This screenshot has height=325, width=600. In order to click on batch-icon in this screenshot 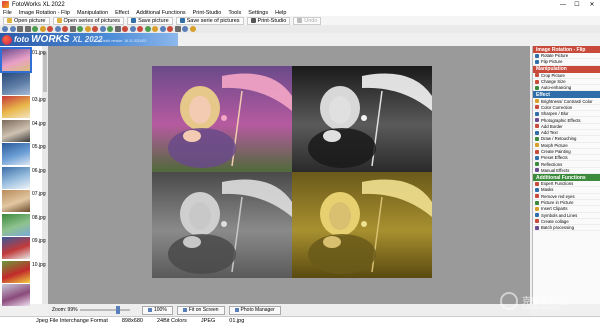, I will do `click(177, 29)`.